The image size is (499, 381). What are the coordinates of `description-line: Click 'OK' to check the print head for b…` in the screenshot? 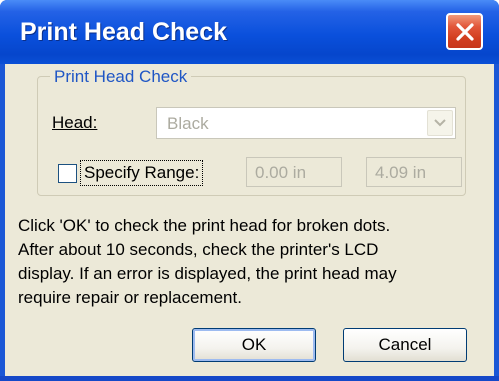 It's located at (204, 225).